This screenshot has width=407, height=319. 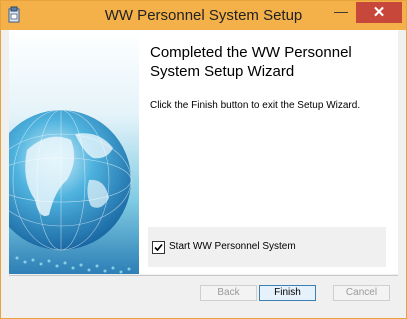 I want to click on footer-divider, so click(x=203, y=275).